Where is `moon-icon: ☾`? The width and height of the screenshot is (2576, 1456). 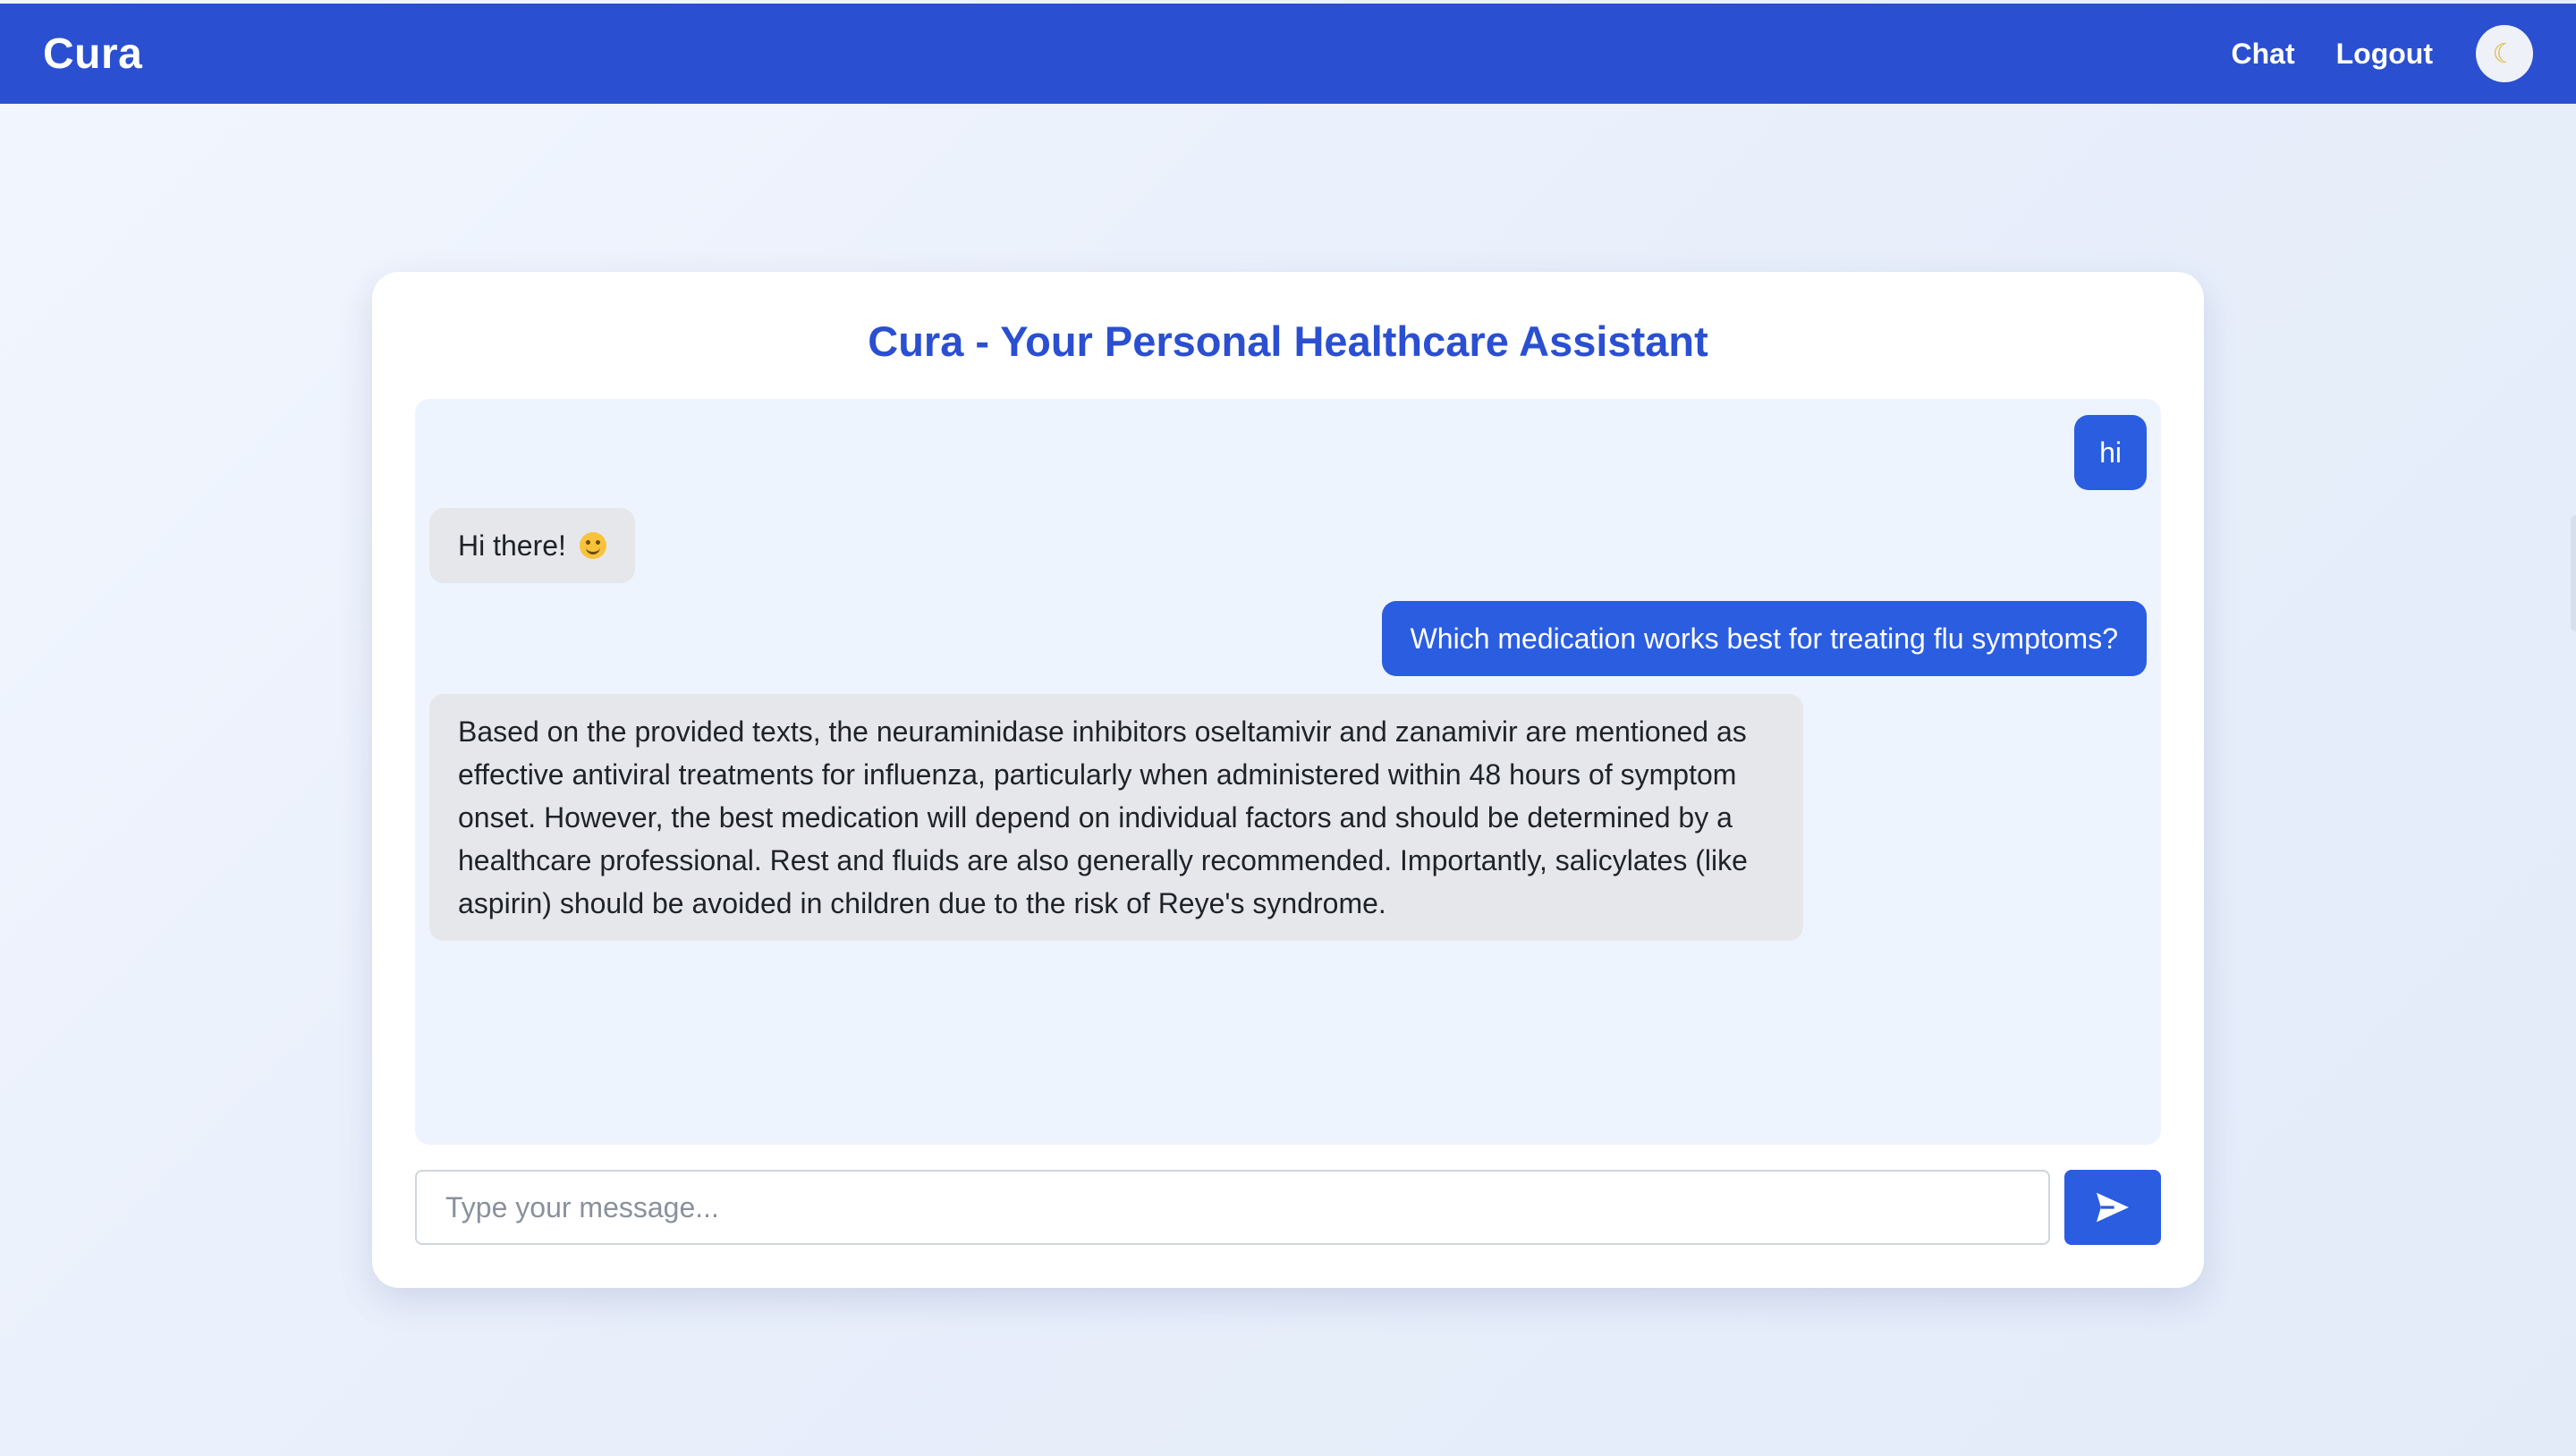 moon-icon: ☾ is located at coordinates (2504, 53).